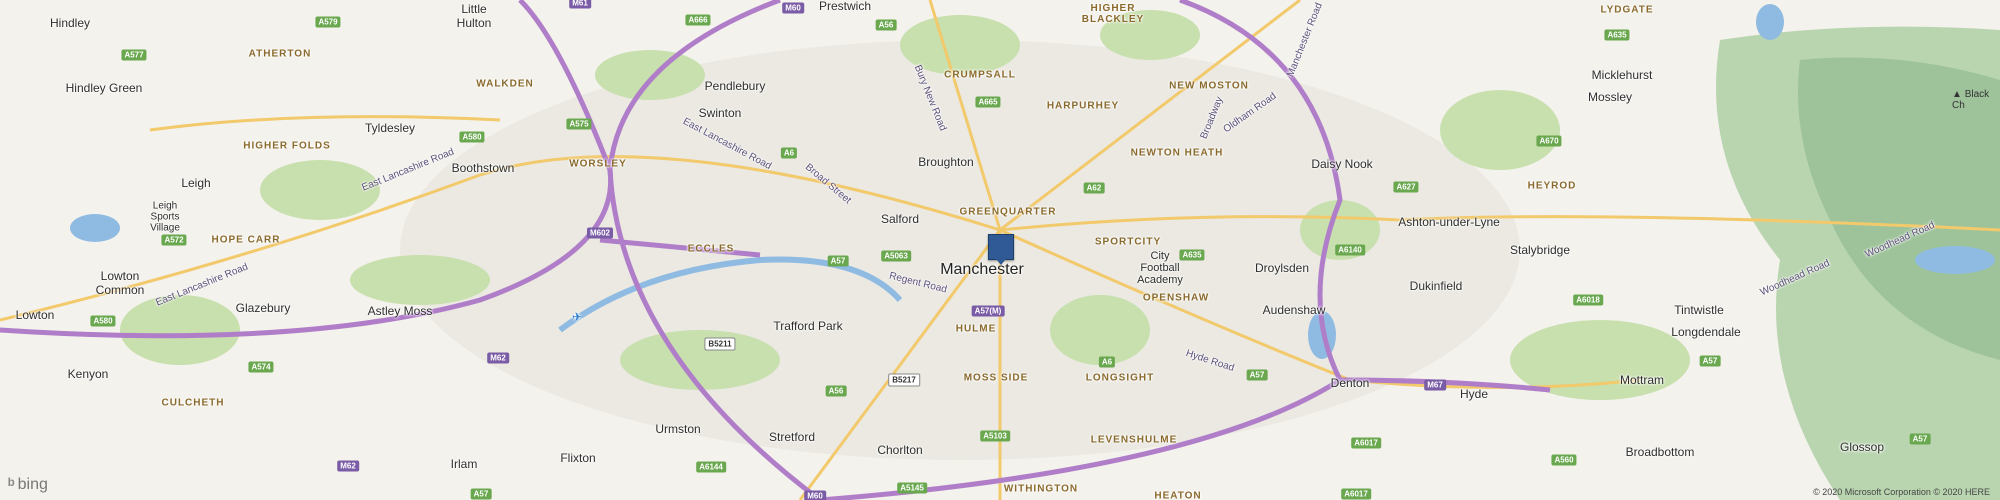 This screenshot has height=500, width=2000. Describe the element at coordinates (481, 494) in the screenshot. I see `shield-a57-sw: A57` at that location.